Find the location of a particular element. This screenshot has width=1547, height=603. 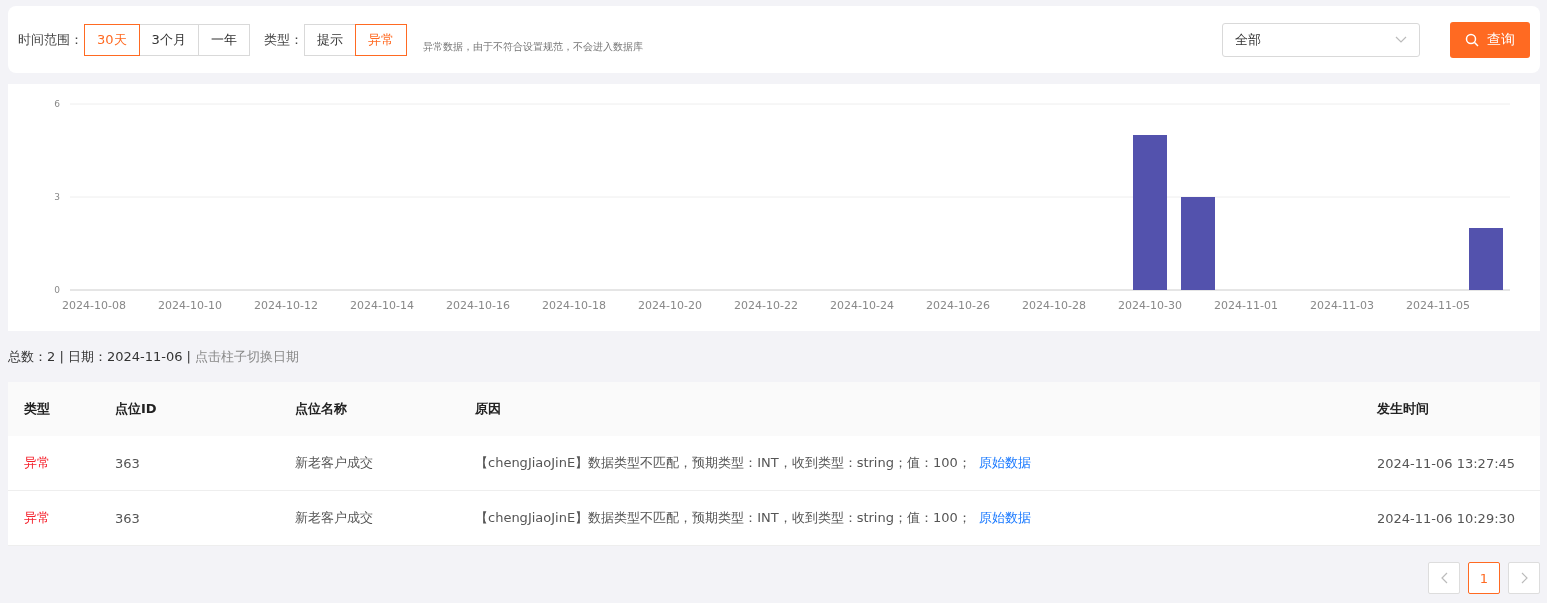

chevron-left-icon is located at coordinates (1444, 578).